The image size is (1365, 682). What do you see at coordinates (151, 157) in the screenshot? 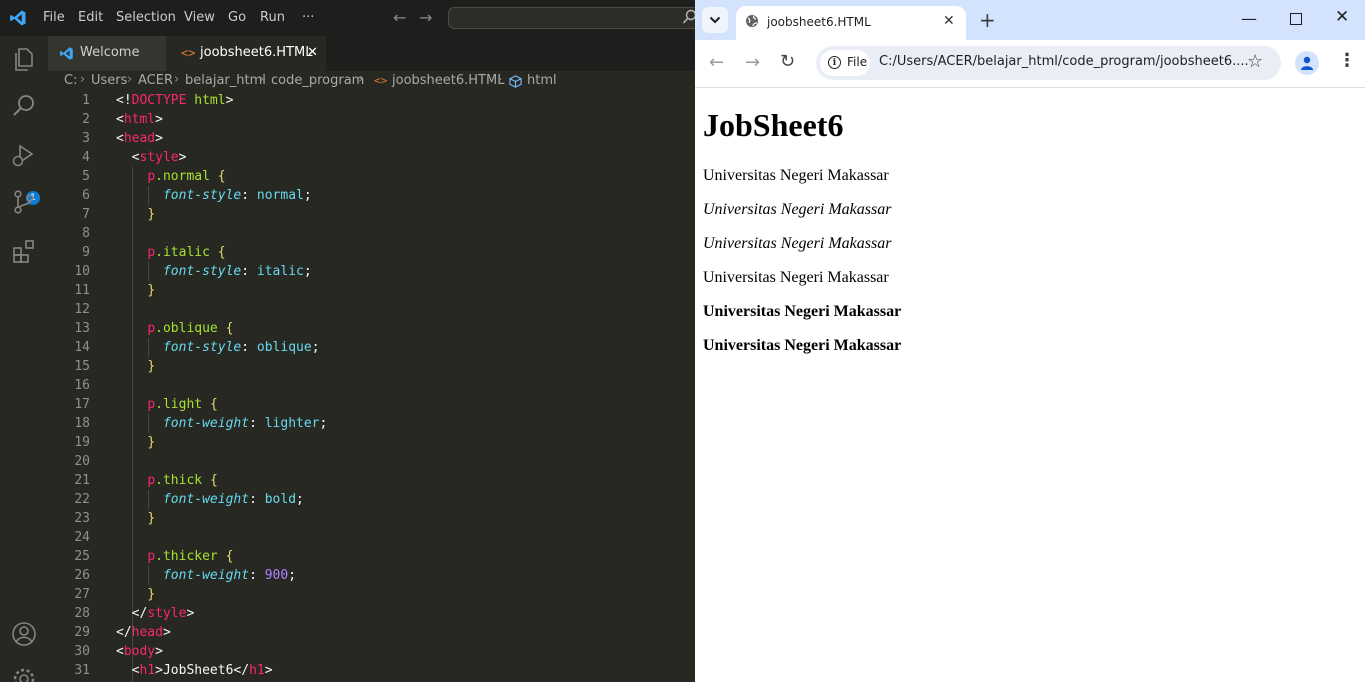
I see `code-text: <style>` at bounding box center [151, 157].